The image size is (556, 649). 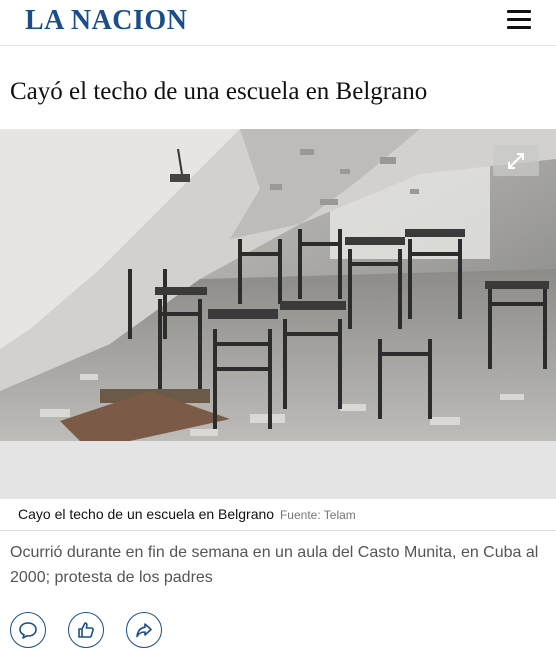 What do you see at coordinates (278, 23) in the screenshot?
I see `site-header: LA NACION` at bounding box center [278, 23].